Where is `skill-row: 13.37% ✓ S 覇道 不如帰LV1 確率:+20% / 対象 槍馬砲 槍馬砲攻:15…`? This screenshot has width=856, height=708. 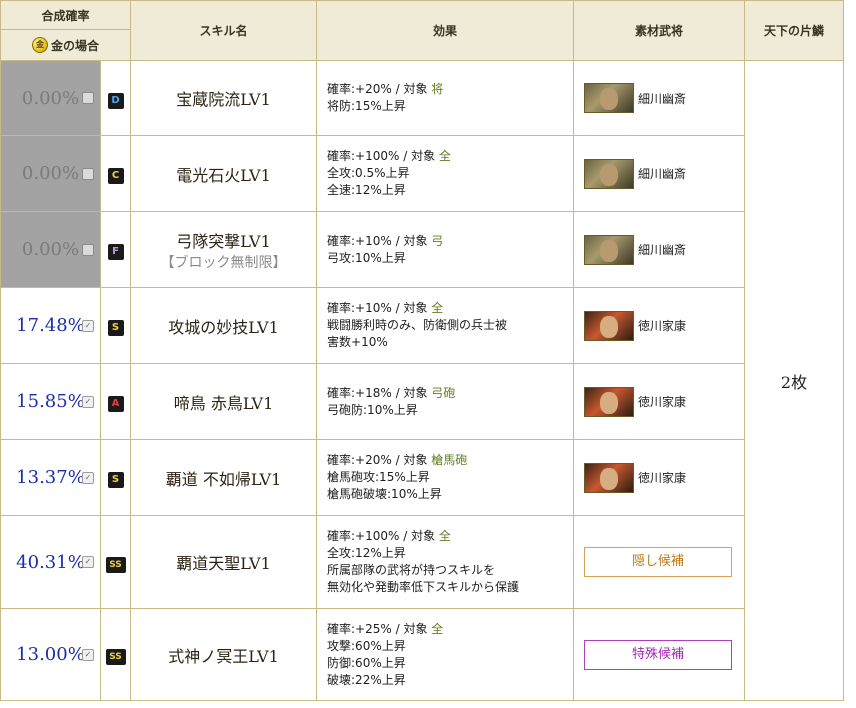
skill-row: 13.37% ✓ S 覇道 不如帰LV1 確率:+20% / 対象 槍馬砲 槍馬砲攻:15… is located at coordinates (422, 477).